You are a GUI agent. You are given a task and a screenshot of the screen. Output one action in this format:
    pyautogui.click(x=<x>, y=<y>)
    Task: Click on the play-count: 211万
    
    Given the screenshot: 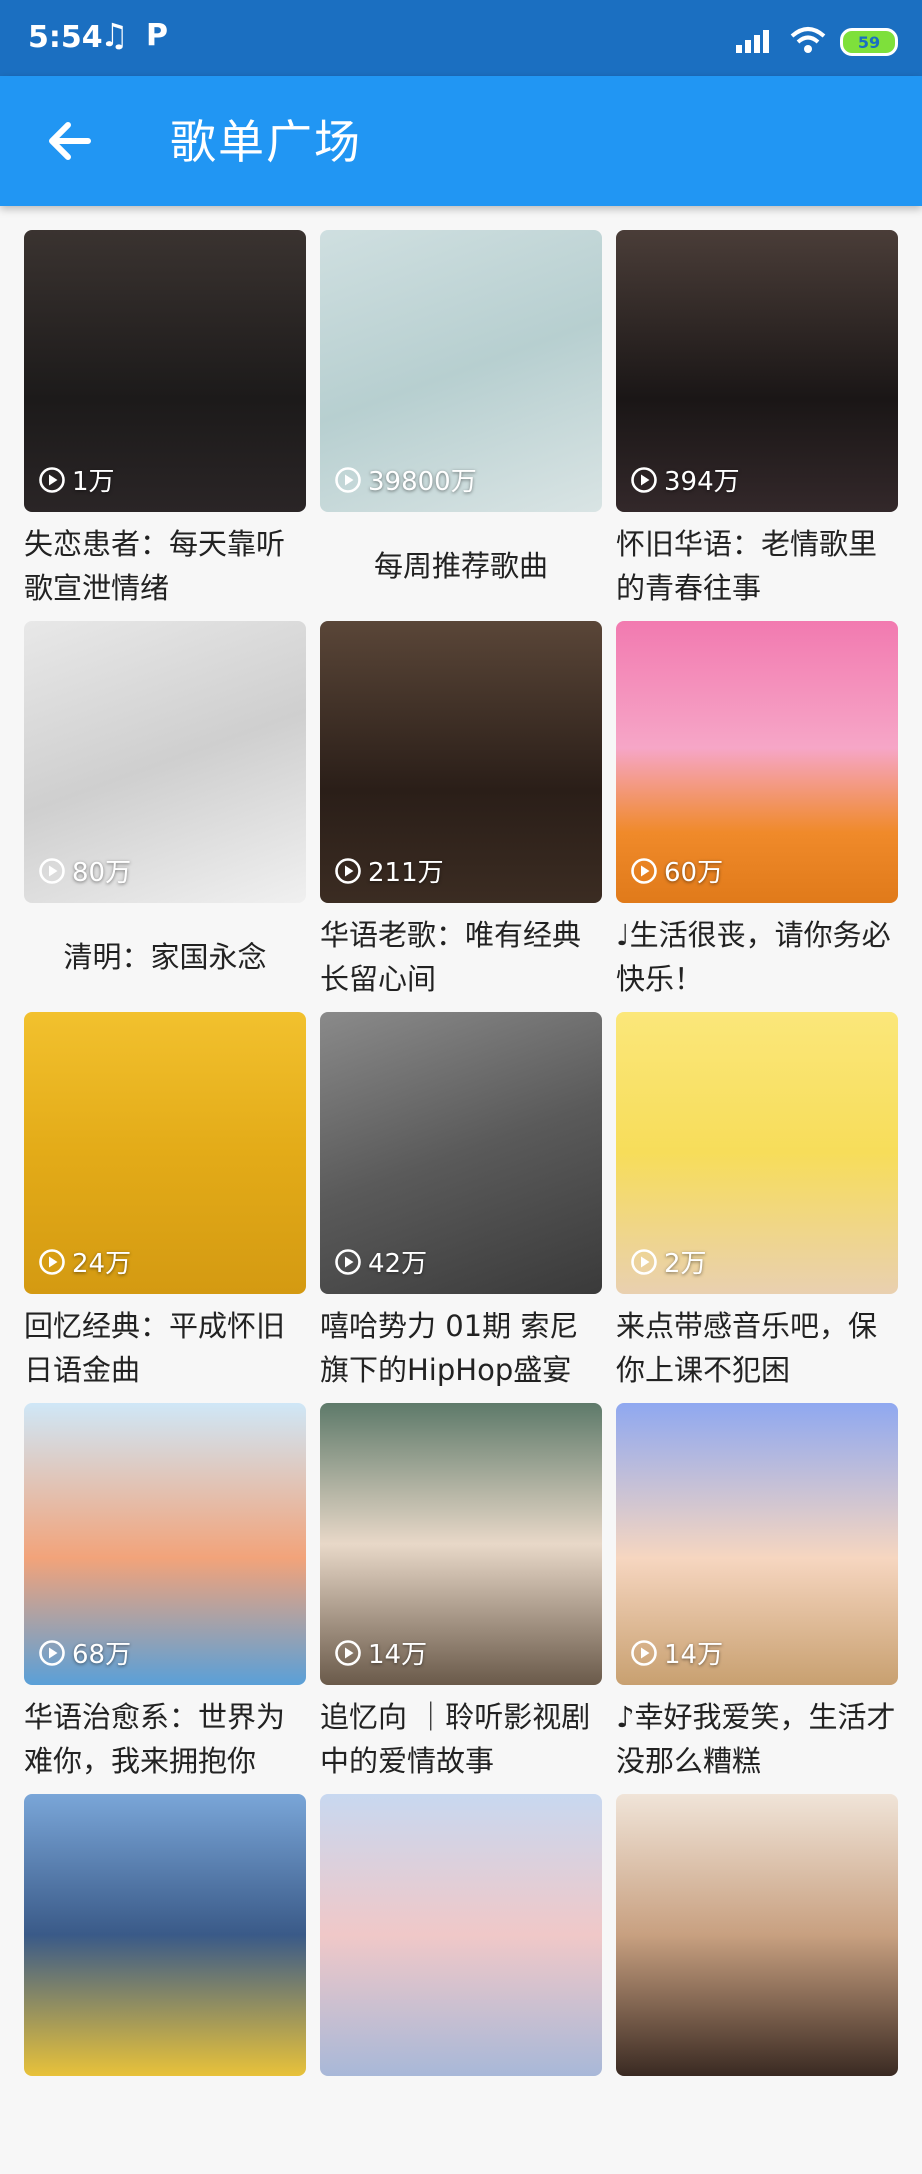 What is the action you would take?
    pyautogui.click(x=389, y=870)
    